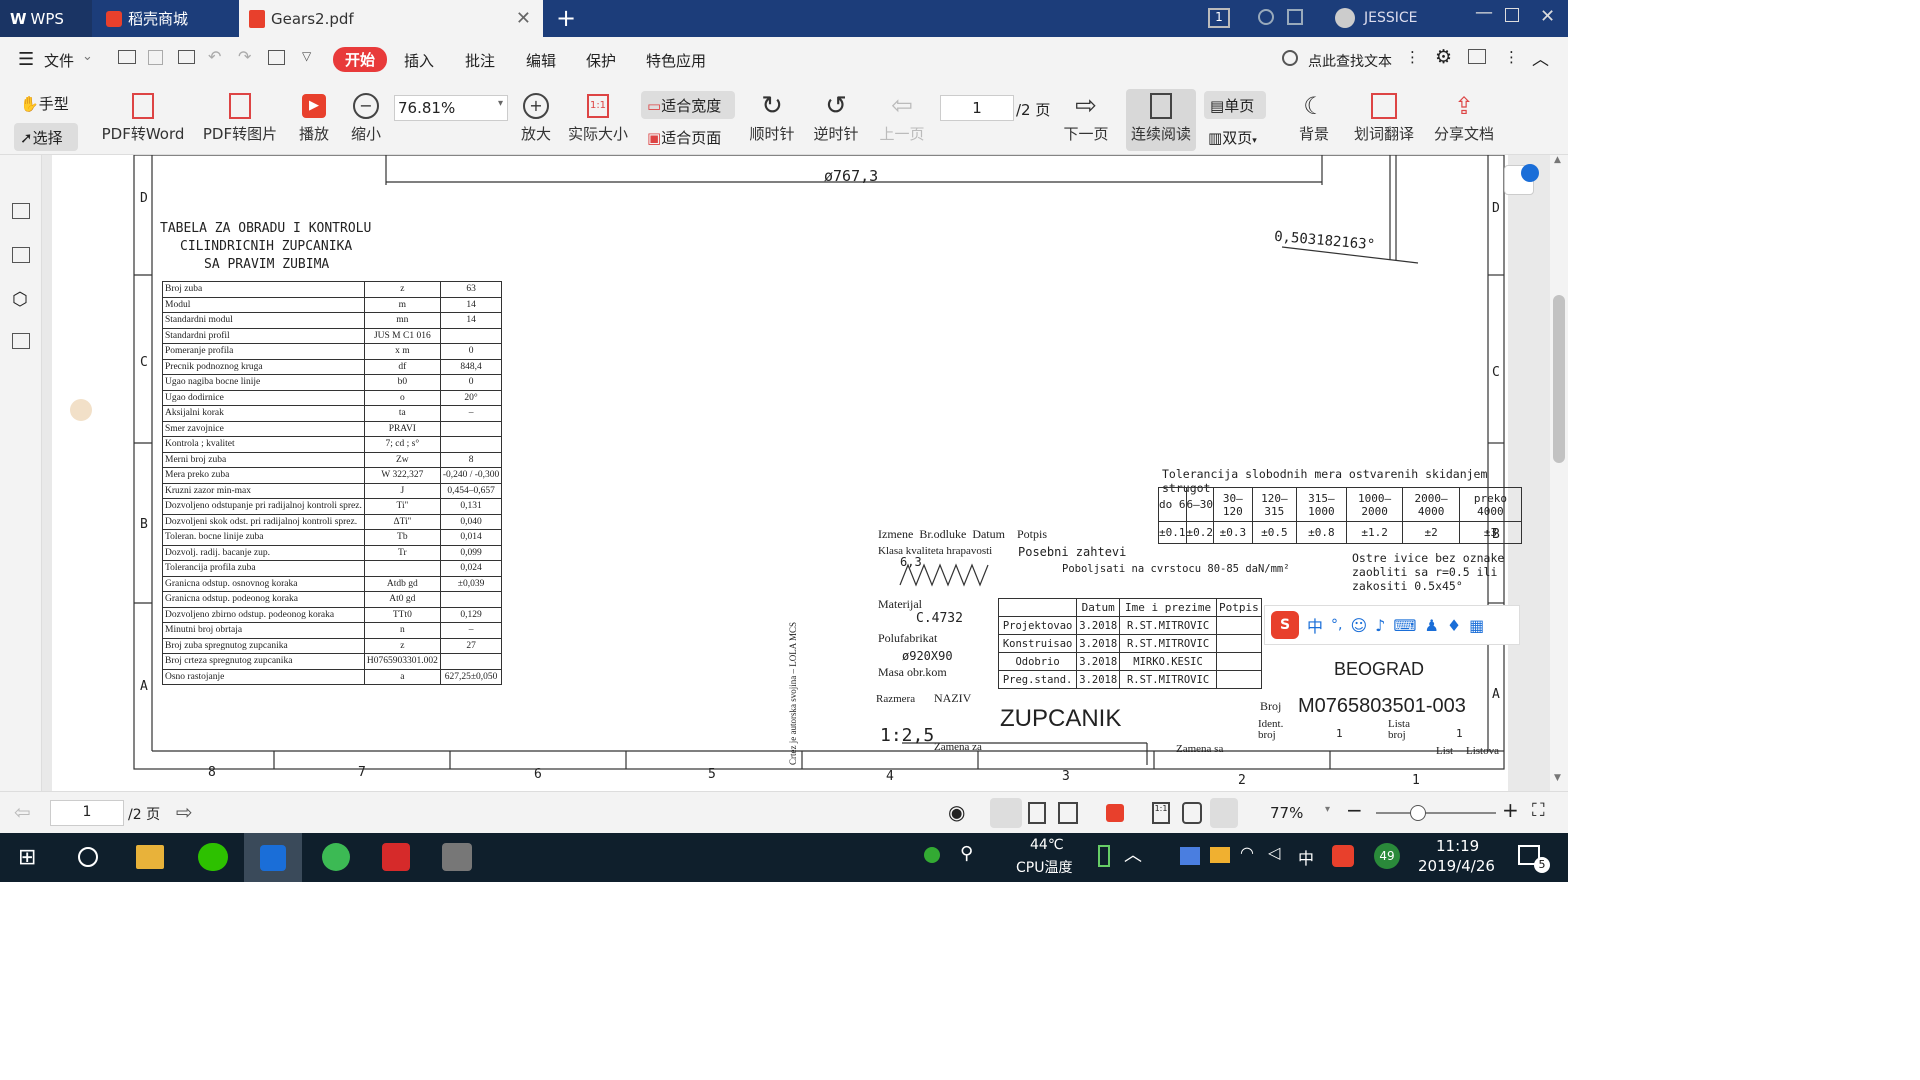 This screenshot has width=1920, height=1080. What do you see at coordinates (1404, 625) in the screenshot?
I see `keyboard-icon: ⌨` at bounding box center [1404, 625].